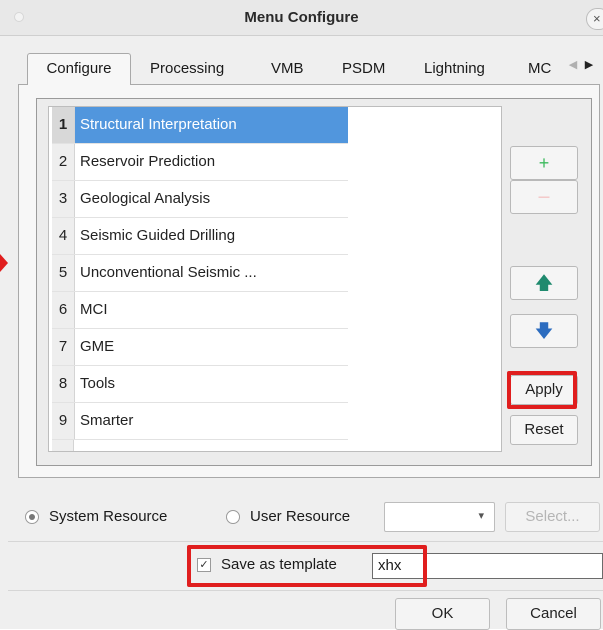 The image size is (603, 630). I want to click on item-label: Reservoir Prediction, so click(148, 161).